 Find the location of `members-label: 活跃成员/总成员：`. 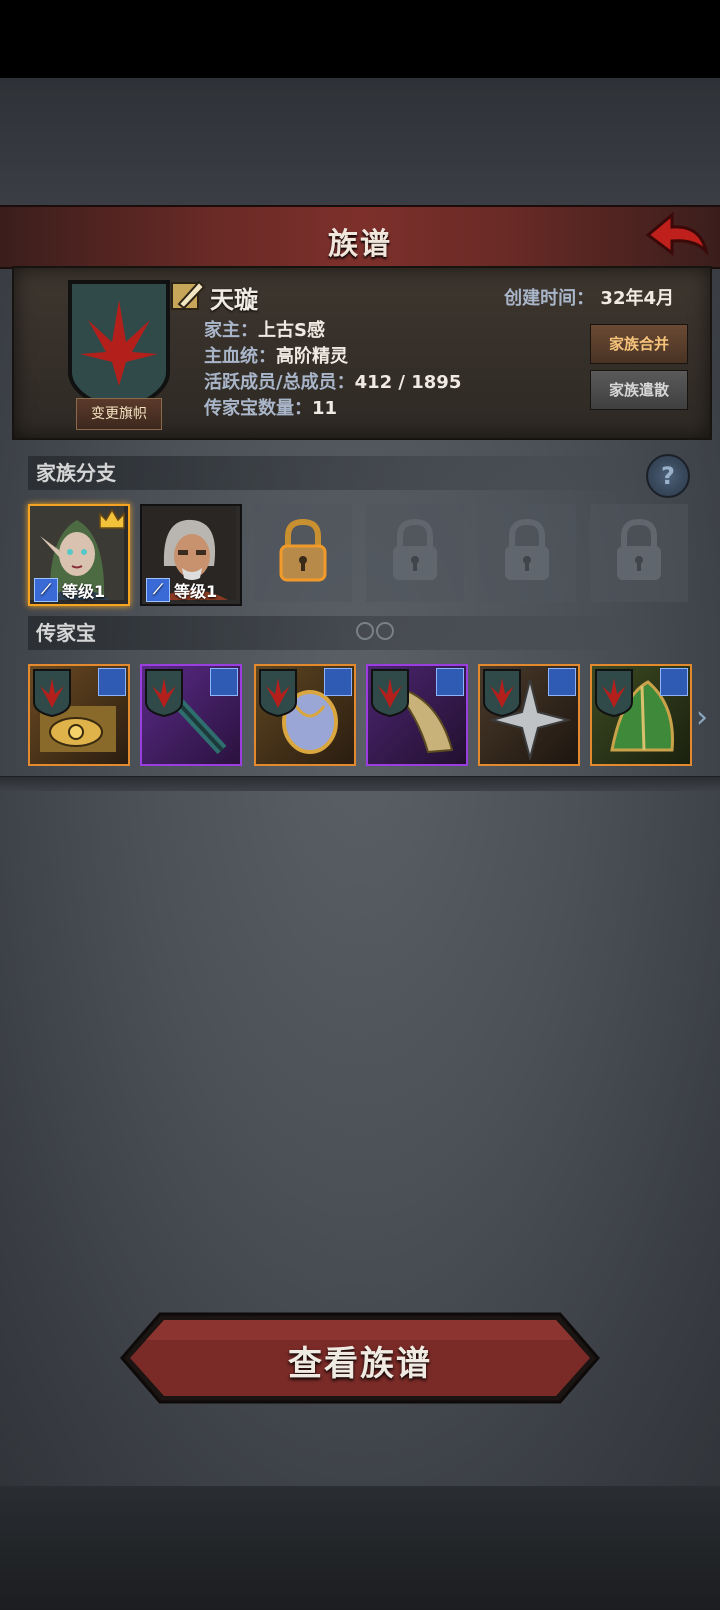

members-label: 活跃成员/总成员： is located at coordinates (279, 382).